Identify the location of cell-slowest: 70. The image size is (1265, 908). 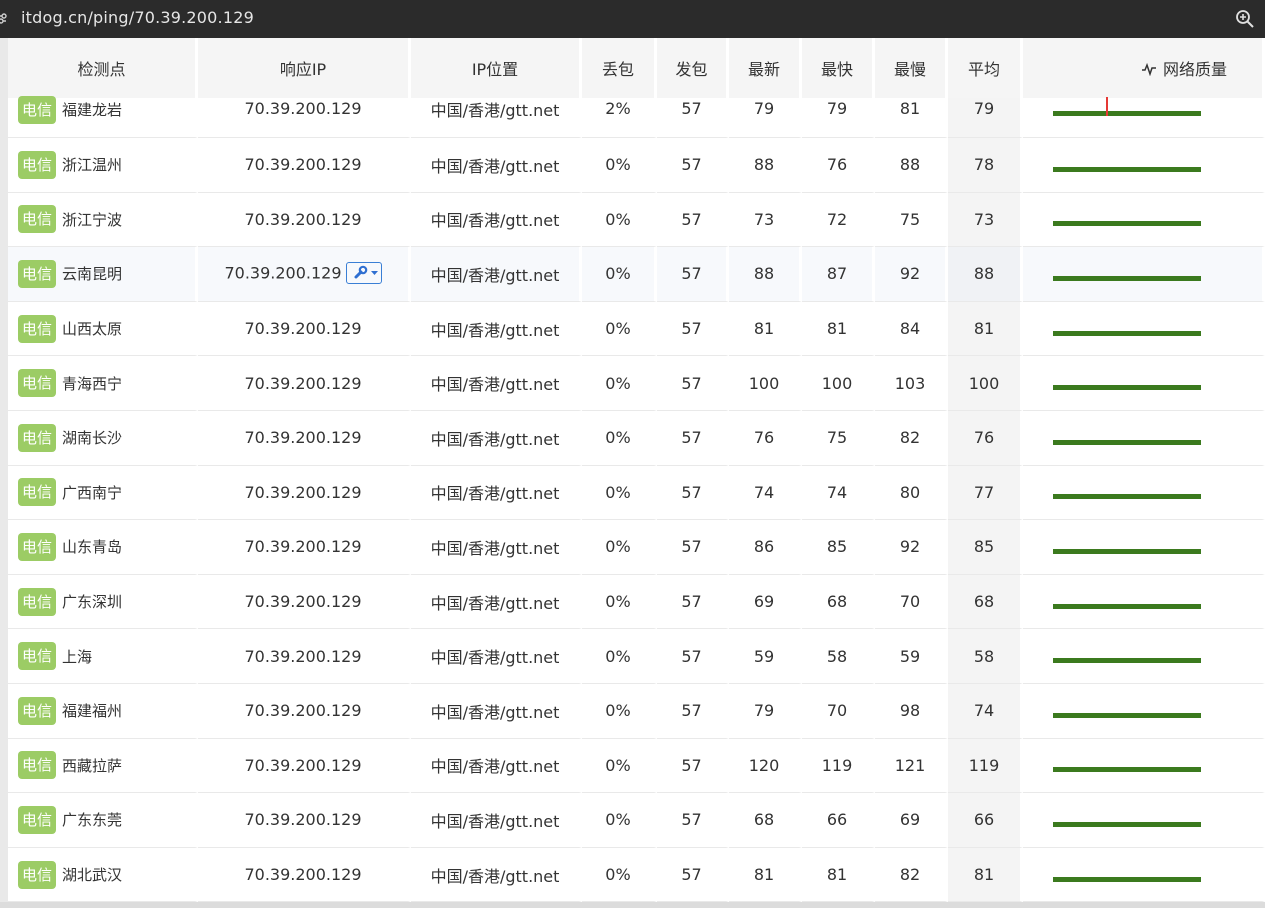
(911, 602).